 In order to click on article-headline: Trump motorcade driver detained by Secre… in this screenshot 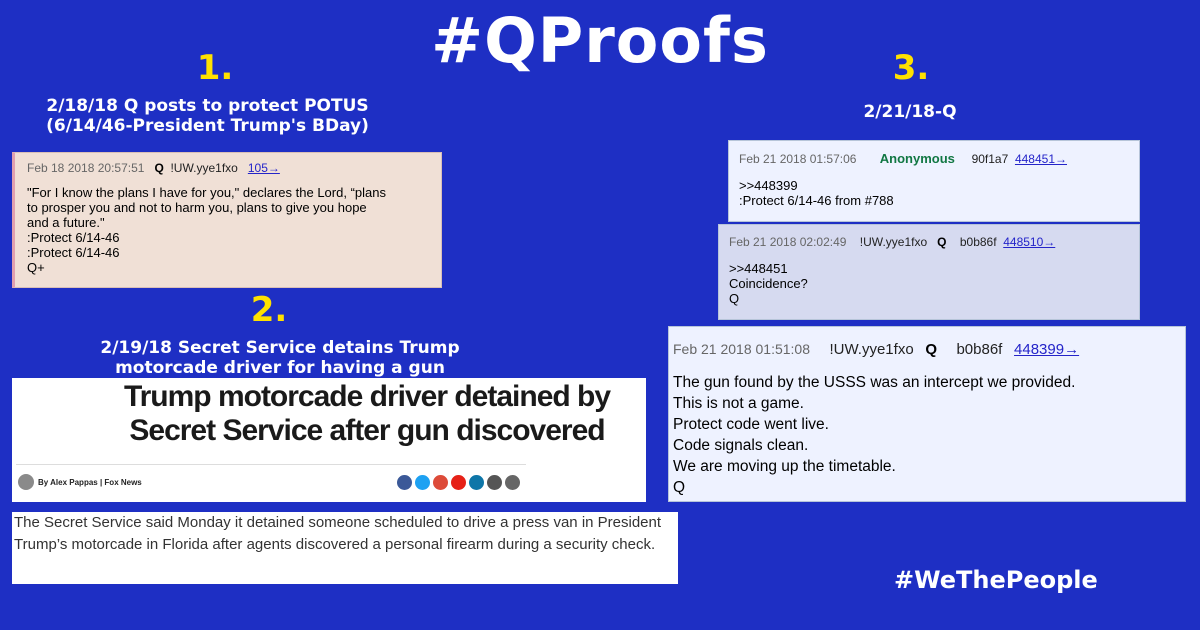, I will do `click(367, 414)`.